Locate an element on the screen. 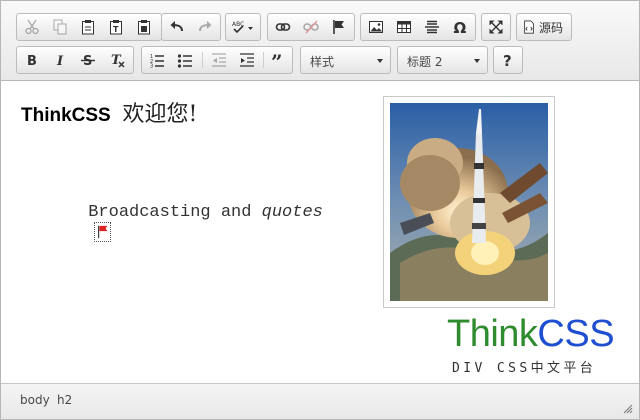  decrease-indent-icon is located at coordinates (219, 60).